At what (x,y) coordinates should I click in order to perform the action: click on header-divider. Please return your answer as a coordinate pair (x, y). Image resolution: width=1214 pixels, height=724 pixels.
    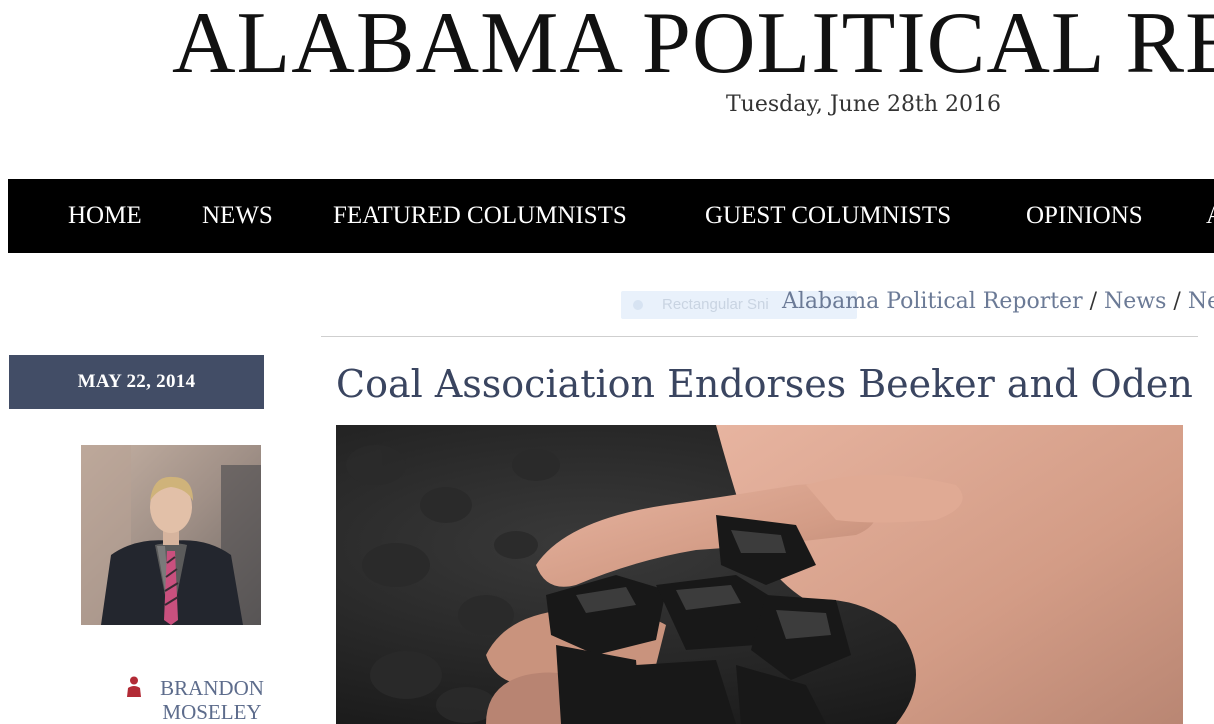
    Looking at the image, I should click on (759, 336).